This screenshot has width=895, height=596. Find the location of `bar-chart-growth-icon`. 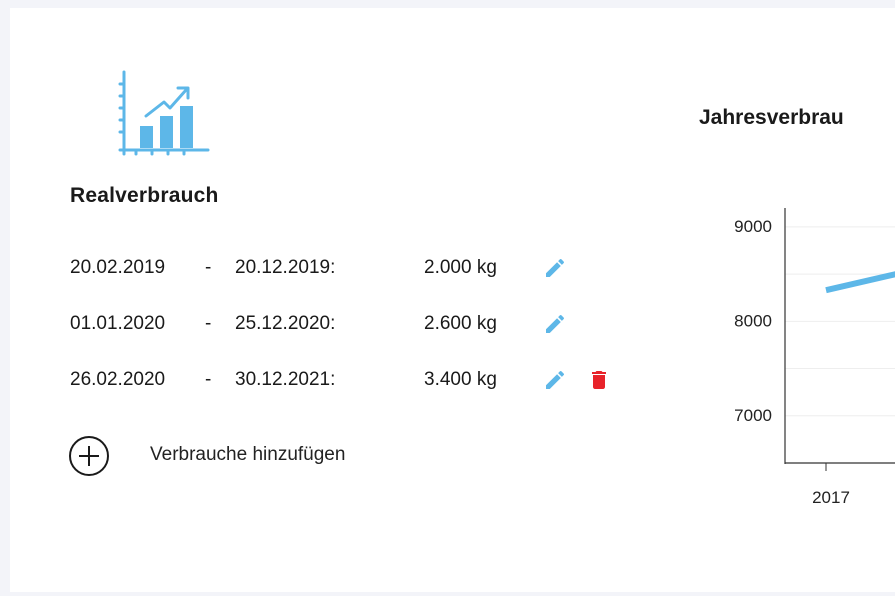

bar-chart-growth-icon is located at coordinates (164, 113).